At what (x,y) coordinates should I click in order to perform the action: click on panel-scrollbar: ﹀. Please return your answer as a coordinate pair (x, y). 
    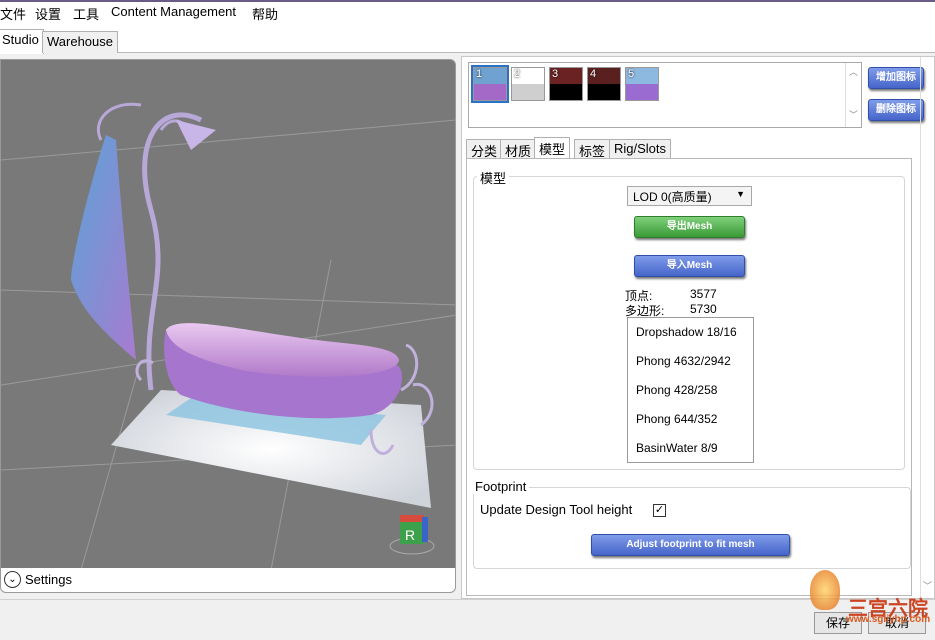
    Looking at the image, I should click on (927, 328).